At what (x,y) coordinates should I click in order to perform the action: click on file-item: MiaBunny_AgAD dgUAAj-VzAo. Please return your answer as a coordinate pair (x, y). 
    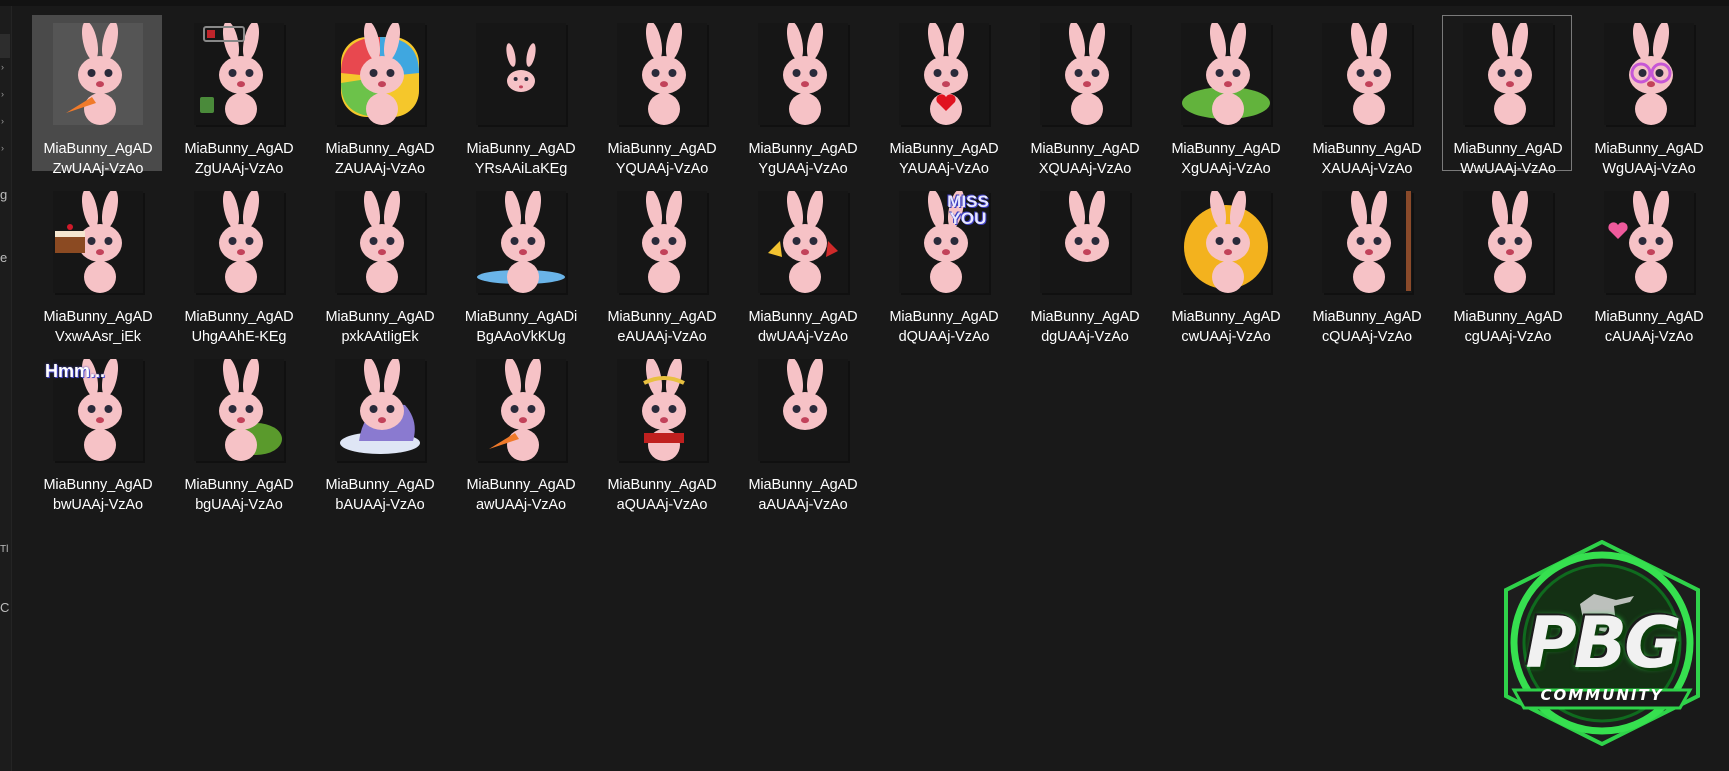
    Looking at the image, I should click on (1084, 264).